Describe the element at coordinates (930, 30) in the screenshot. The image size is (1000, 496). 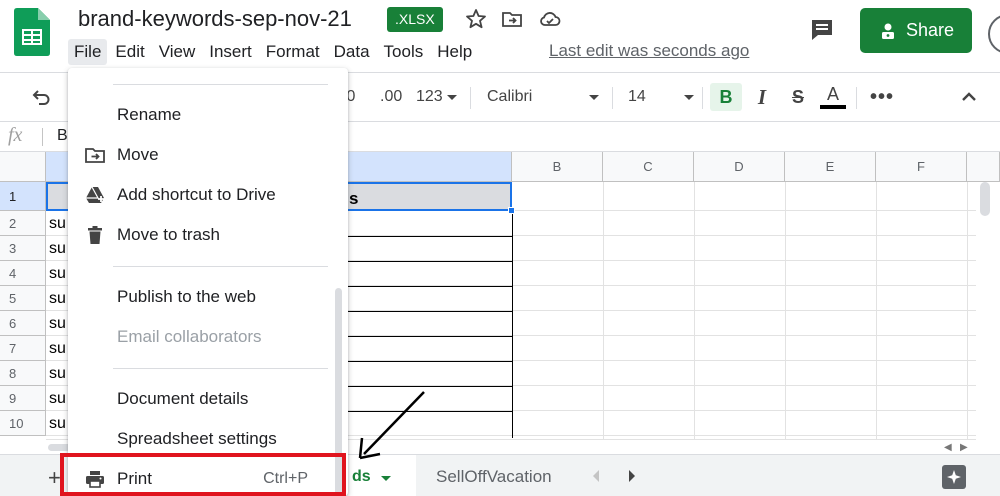
I see `share-label: Share` at that location.